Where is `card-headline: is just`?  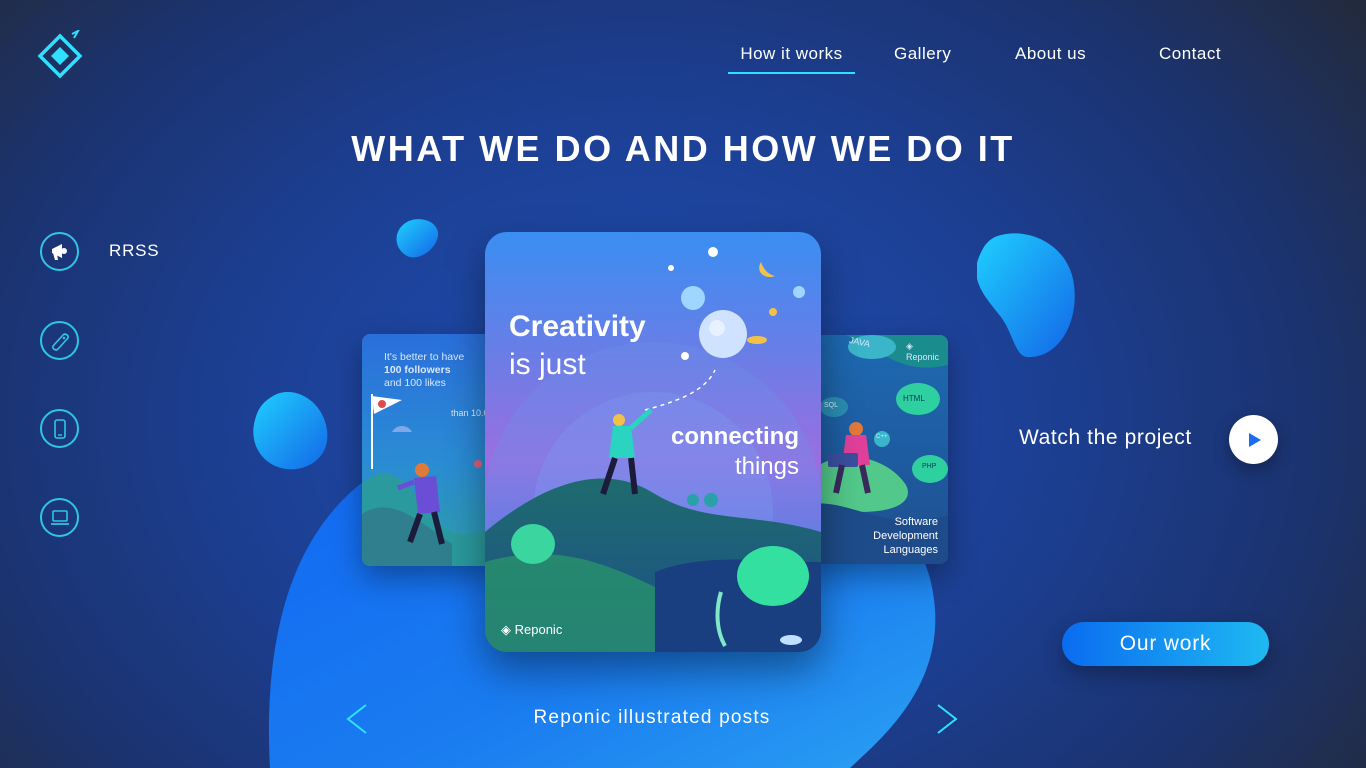
card-headline: is just is located at coordinates (547, 364).